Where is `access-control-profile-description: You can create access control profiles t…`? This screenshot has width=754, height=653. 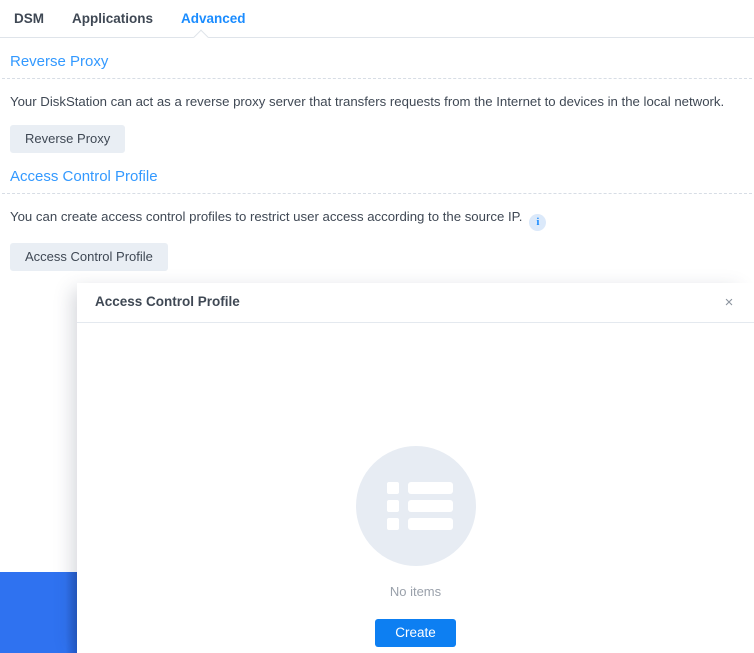 access-control-profile-description: You can create access control profiles t… is located at coordinates (375, 218).